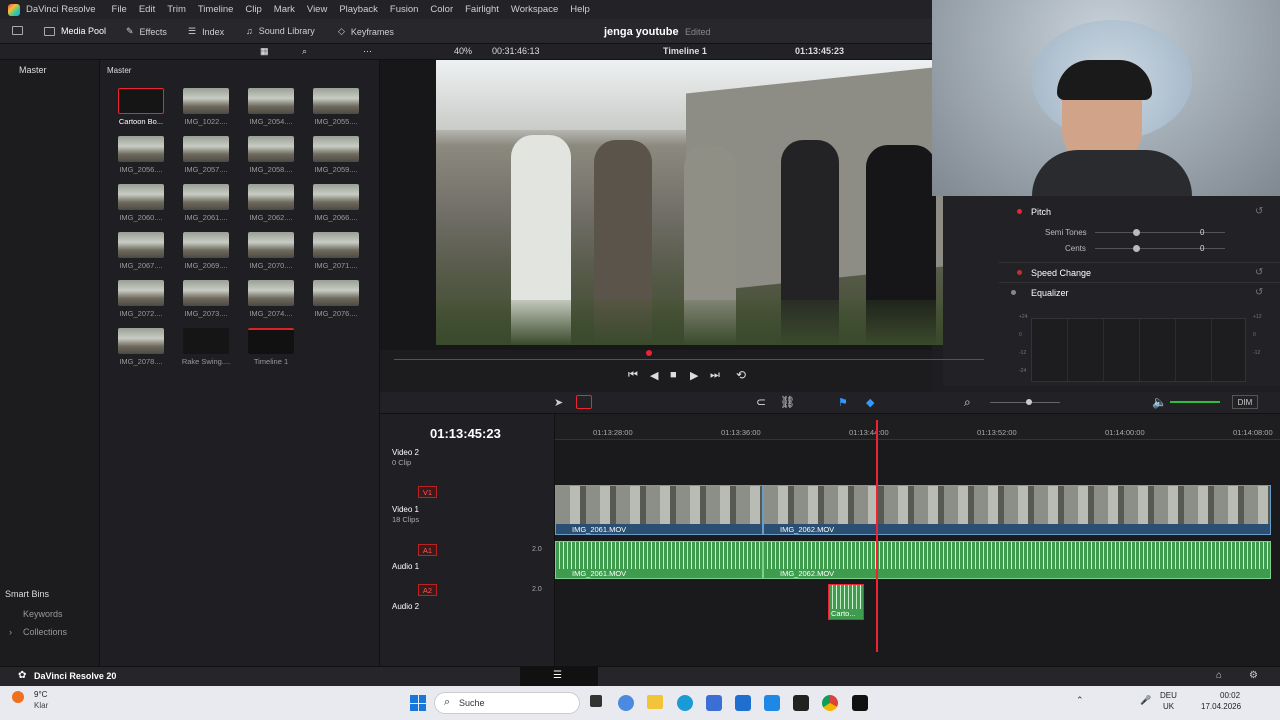 The height and width of the screenshot is (720, 1280). I want to click on clock-time: 00:02, so click(1230, 695).